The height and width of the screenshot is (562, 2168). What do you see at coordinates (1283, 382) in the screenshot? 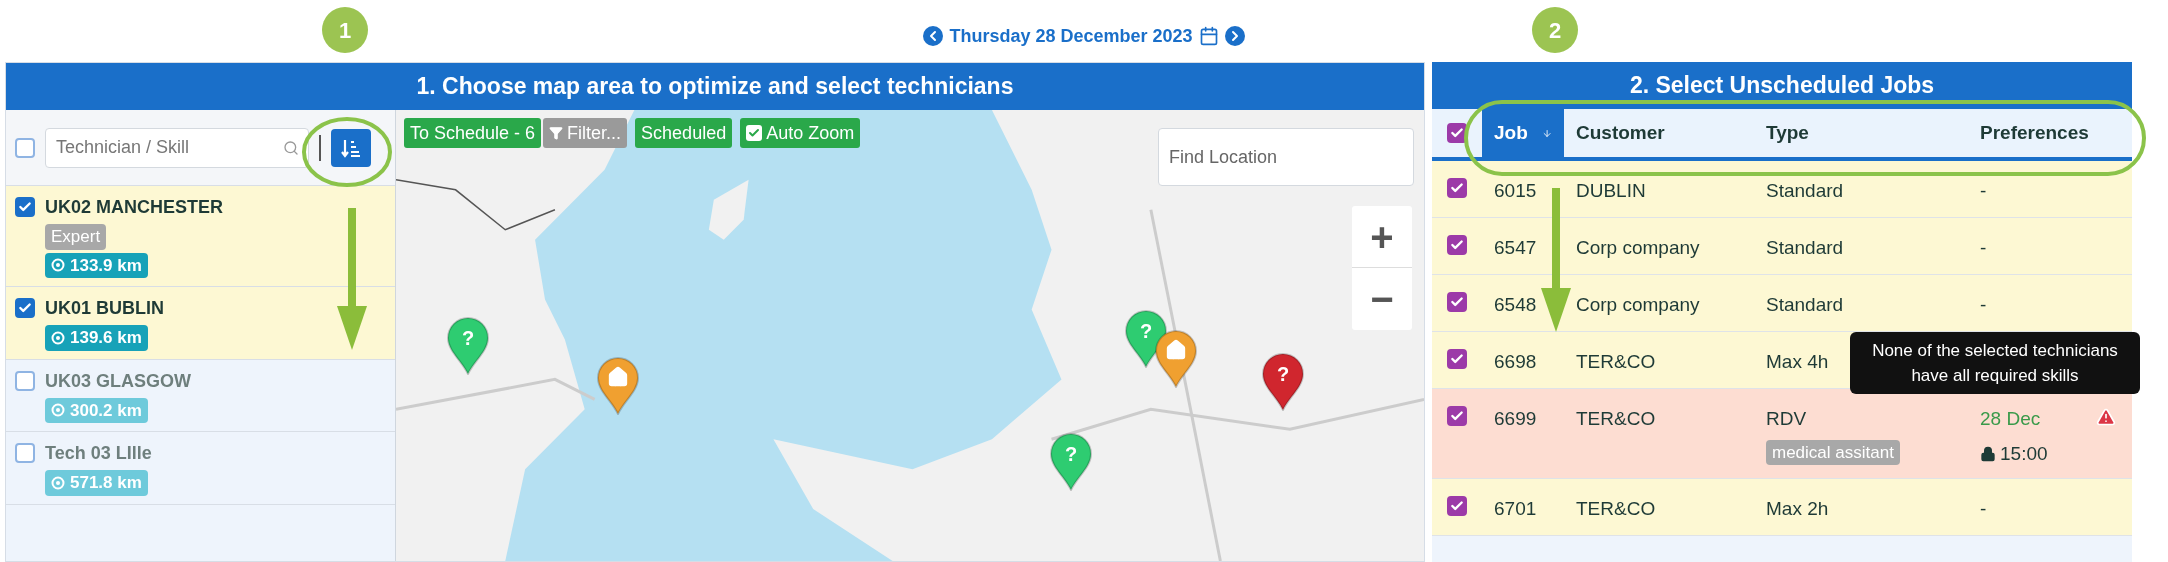
I see `map-pin: ?` at bounding box center [1283, 382].